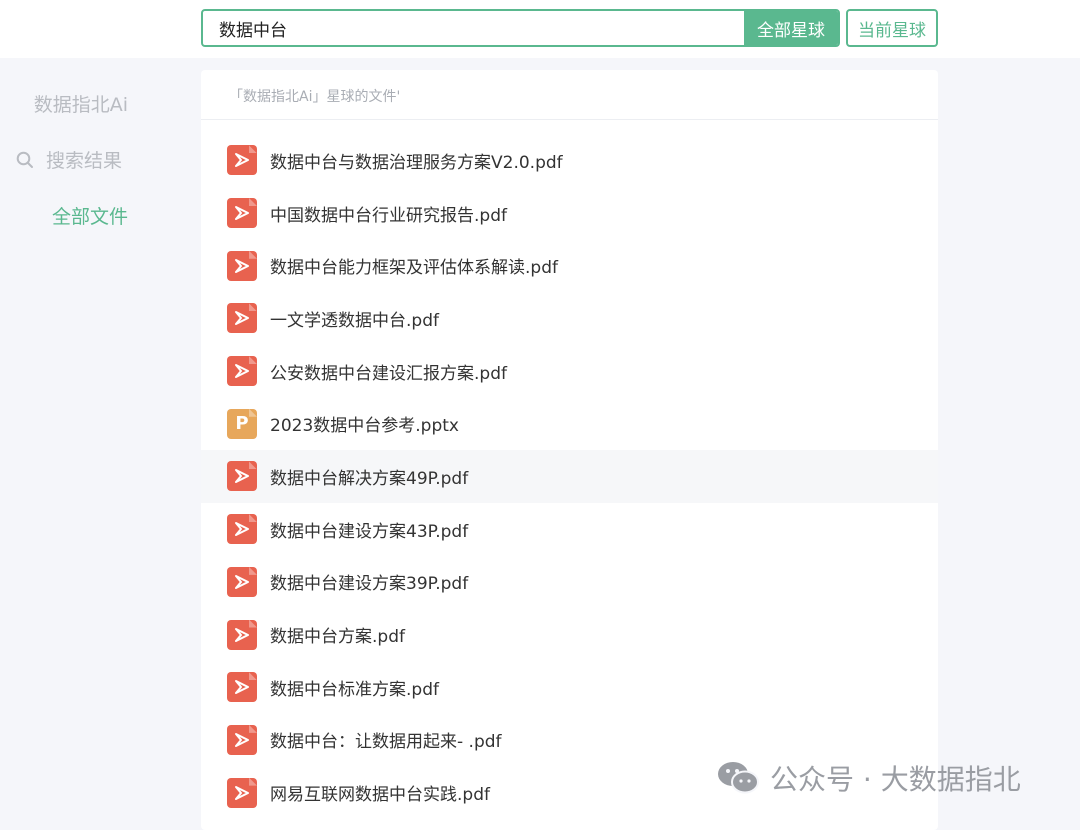 The height and width of the screenshot is (830, 1080). I want to click on file-name: 一文学透数据中台.pdf, so click(354, 320).